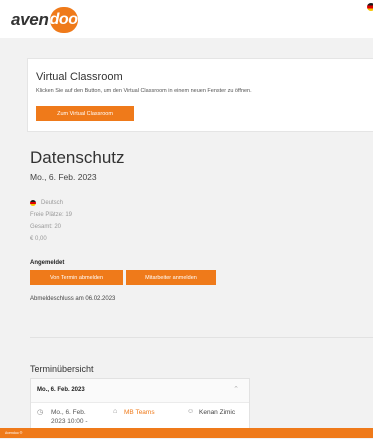  I want to click on appointment-time-line2: 2023 10:00 -, so click(69, 421).